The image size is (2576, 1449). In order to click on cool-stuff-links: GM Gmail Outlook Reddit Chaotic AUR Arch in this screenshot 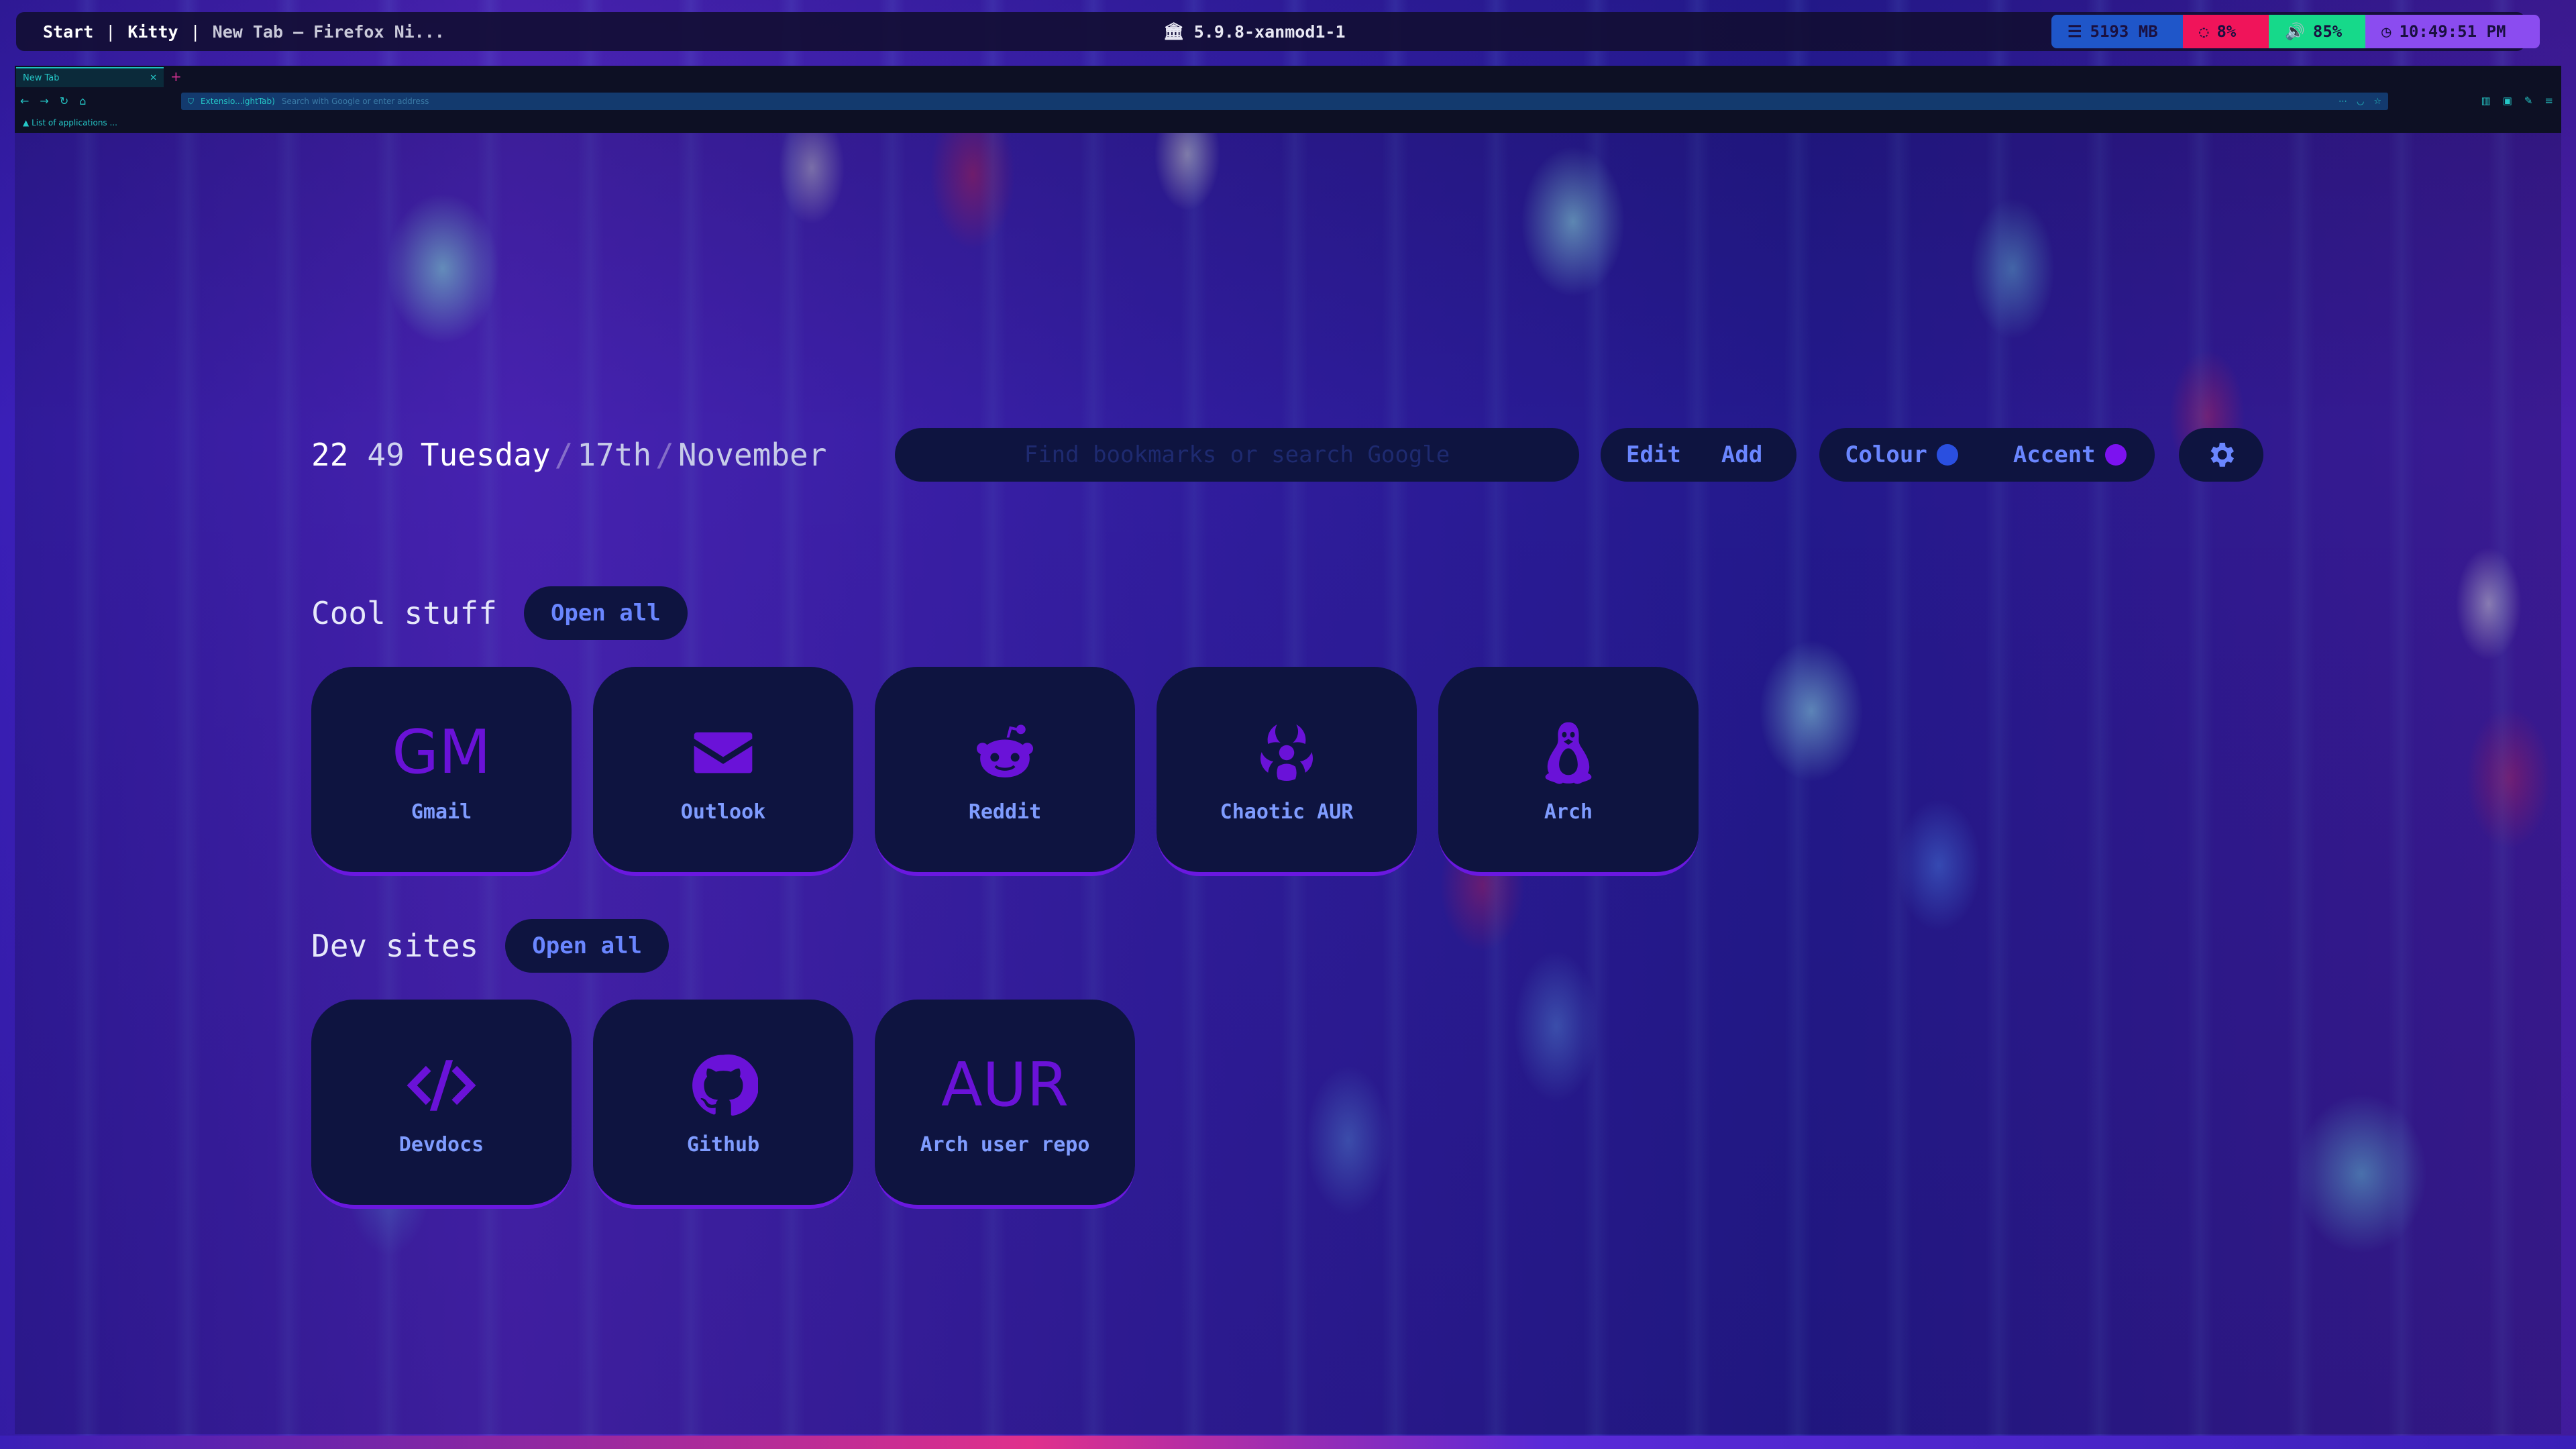, I will do `click(1005, 771)`.